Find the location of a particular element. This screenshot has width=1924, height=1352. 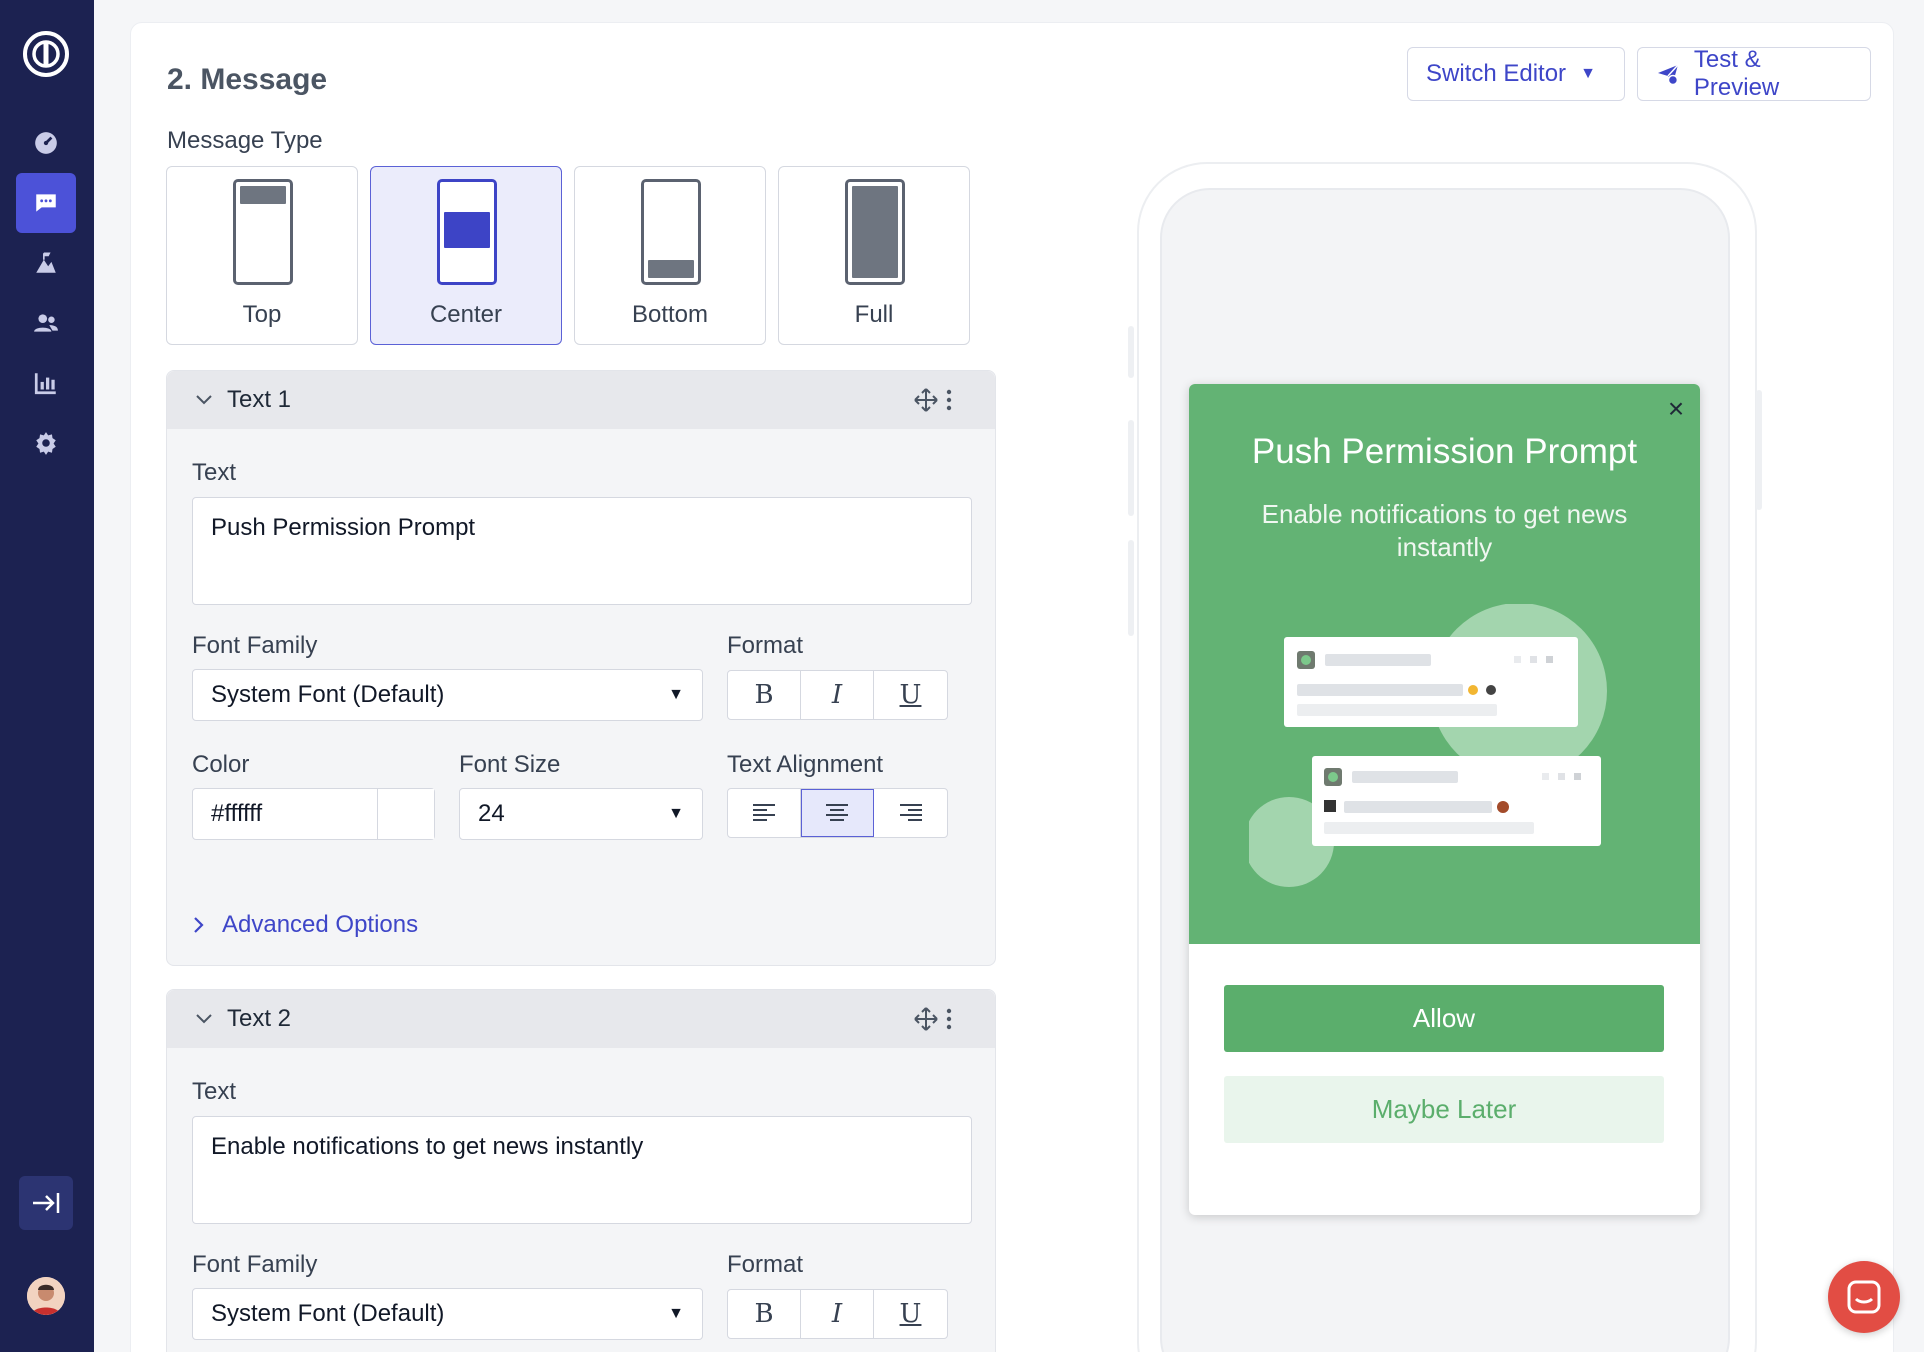

message-type-label: Message Type is located at coordinates (245, 140).